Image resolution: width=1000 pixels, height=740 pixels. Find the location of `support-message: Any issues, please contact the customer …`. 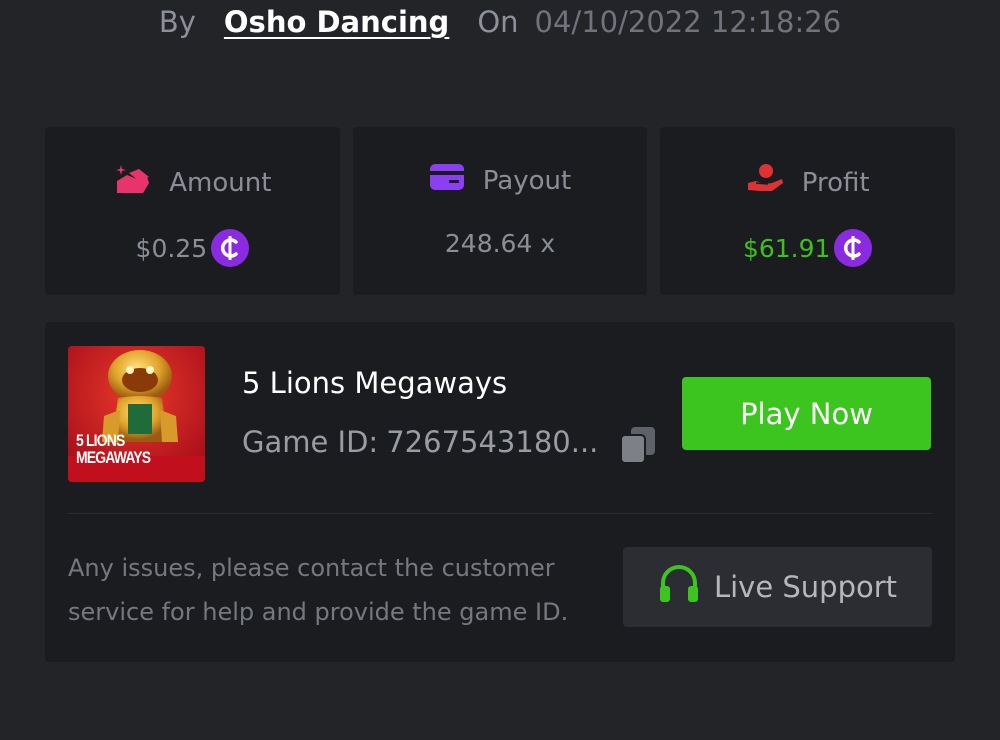

support-message: Any issues, please contact the customer … is located at coordinates (318, 590).